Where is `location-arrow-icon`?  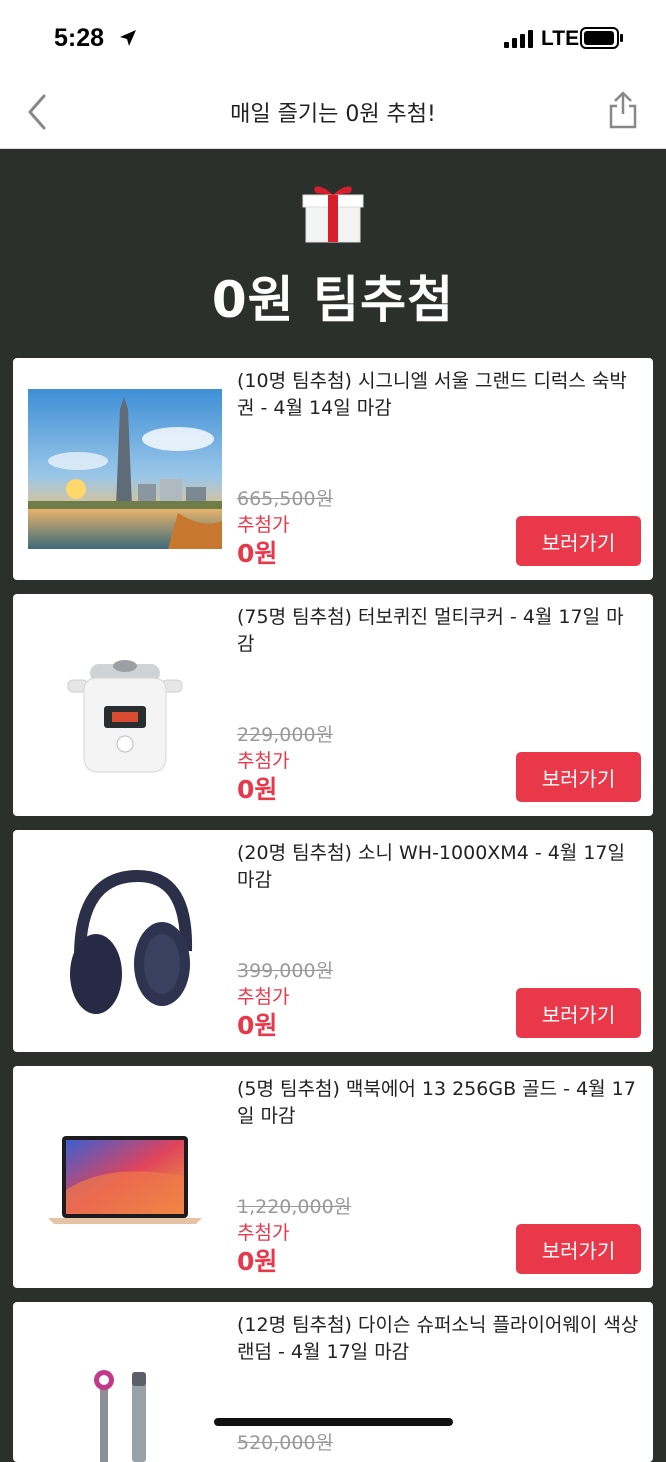
location-arrow-icon is located at coordinates (128, 40).